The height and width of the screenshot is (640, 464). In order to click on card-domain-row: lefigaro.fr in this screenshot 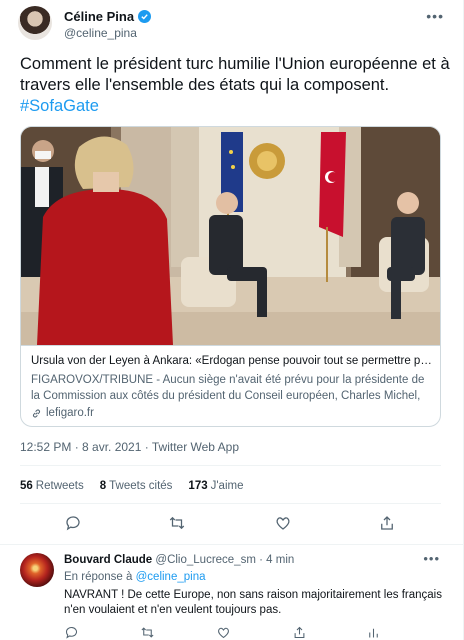, I will do `click(231, 413)`.